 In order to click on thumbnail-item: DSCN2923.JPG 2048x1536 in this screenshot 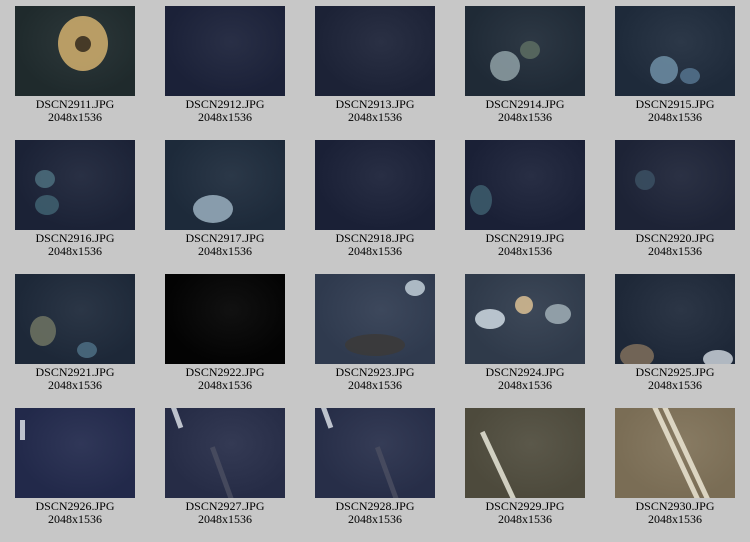, I will do `click(375, 333)`.